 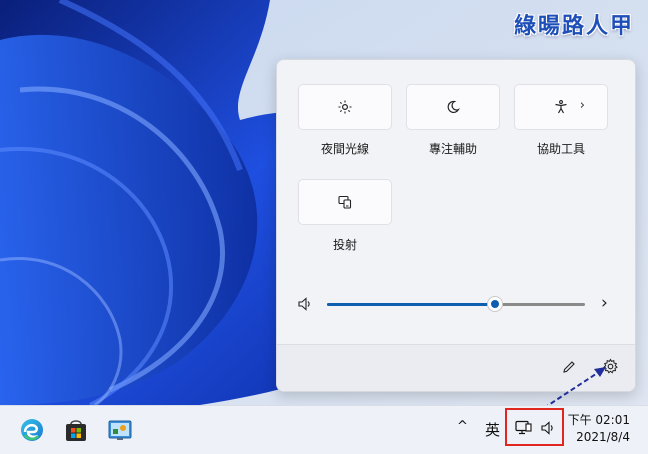 I want to click on accessibility-button: ›, so click(x=561, y=107).